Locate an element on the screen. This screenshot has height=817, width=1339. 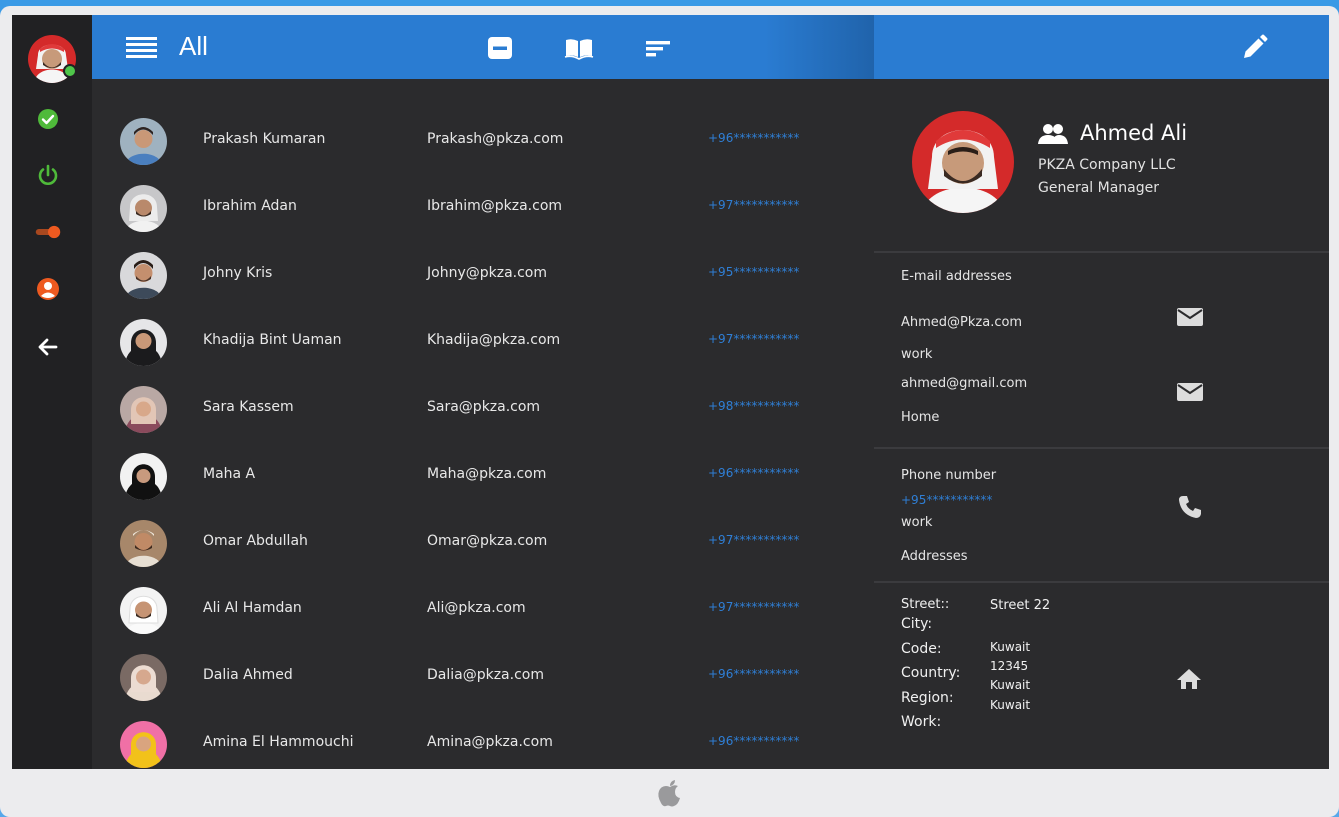
contact-row: Johny Kris Johny@pkza.com +95*********** is located at coordinates (483, 275).